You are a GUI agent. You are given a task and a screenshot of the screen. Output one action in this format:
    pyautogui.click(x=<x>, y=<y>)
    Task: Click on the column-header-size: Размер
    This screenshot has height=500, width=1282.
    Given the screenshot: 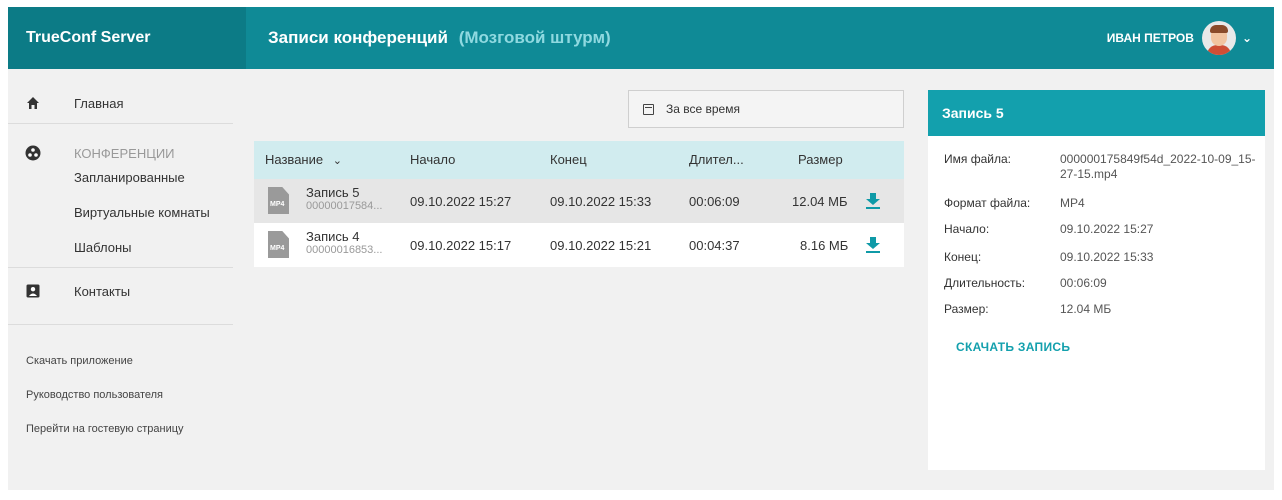 What is the action you would take?
    pyautogui.click(x=820, y=159)
    